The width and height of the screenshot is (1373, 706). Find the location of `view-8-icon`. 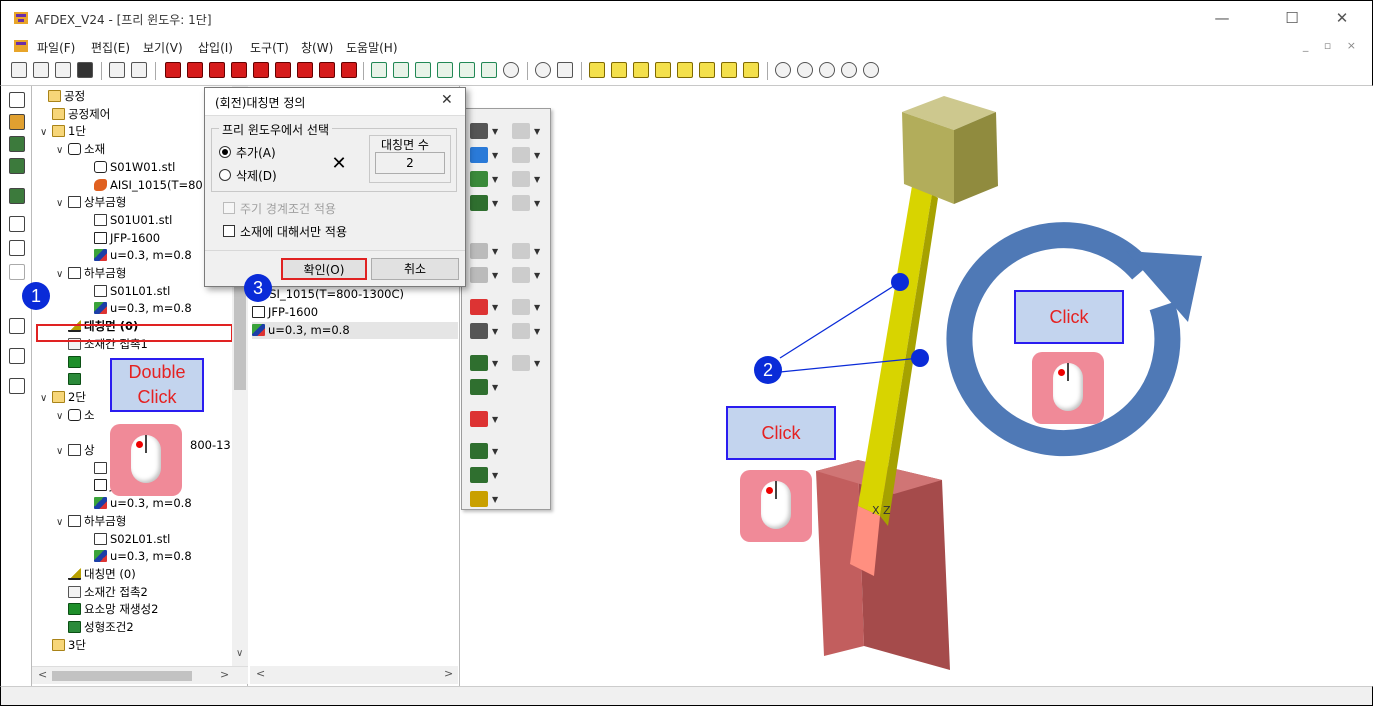

view-8-icon is located at coordinates (751, 70).